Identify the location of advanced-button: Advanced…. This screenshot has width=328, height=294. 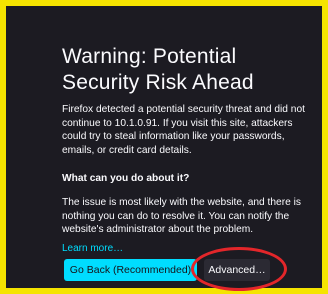
(237, 270).